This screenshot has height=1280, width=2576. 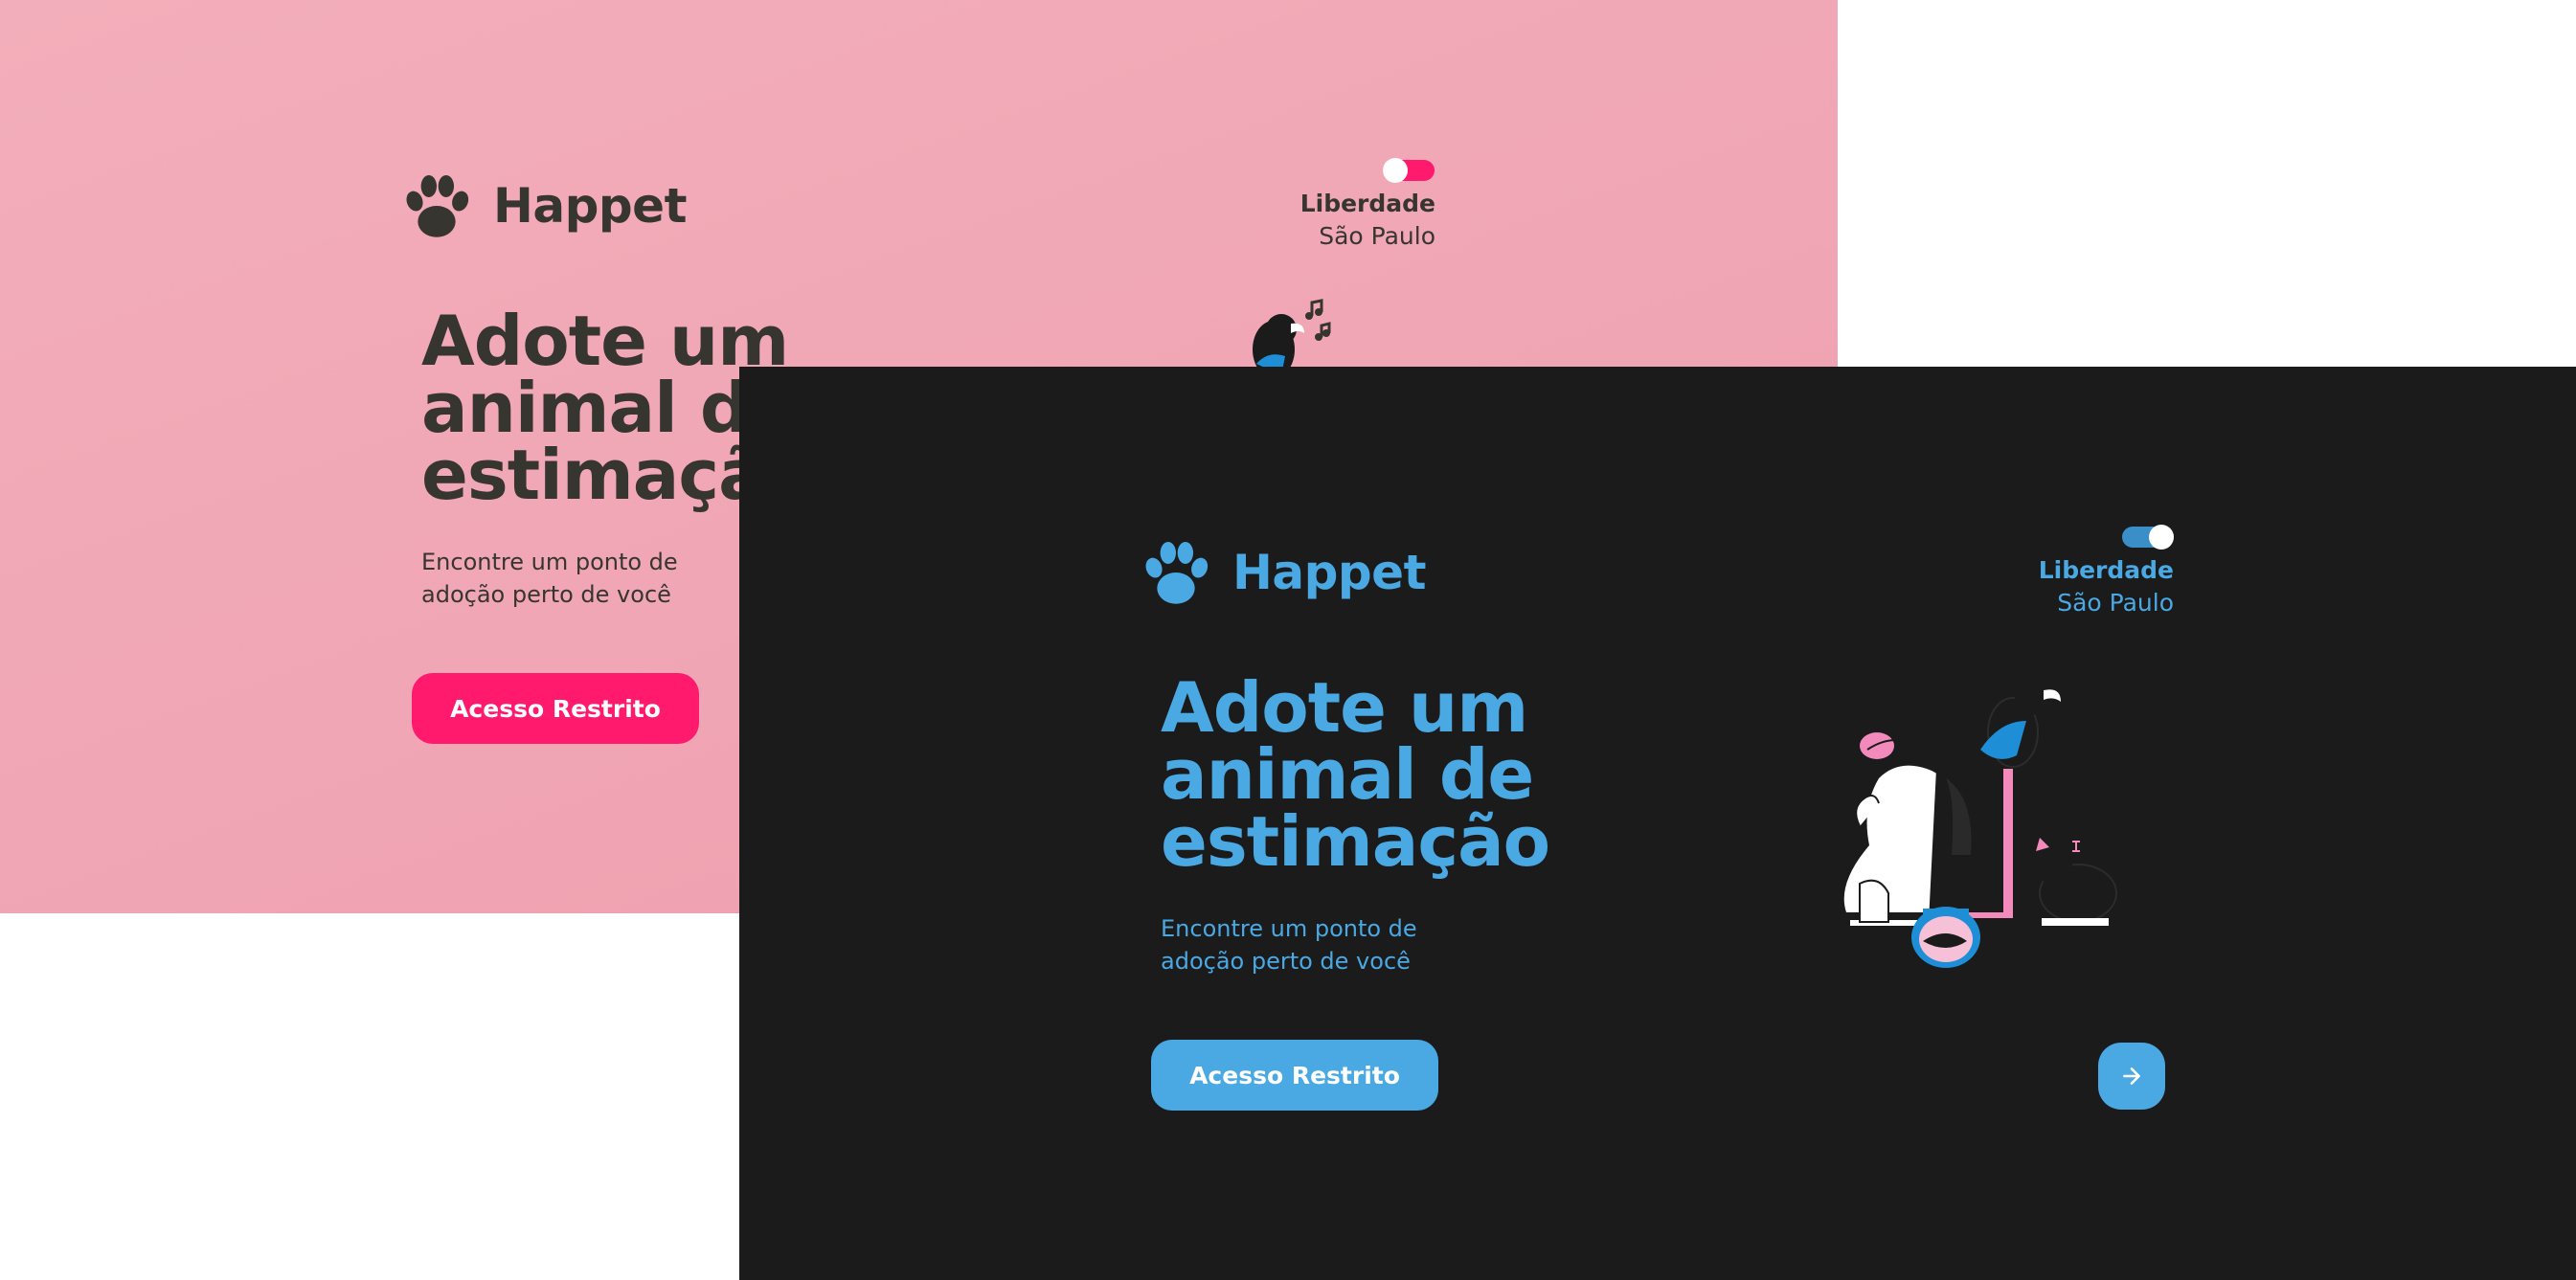 What do you see at coordinates (1355, 841) in the screenshot?
I see `headline-line-3: estimação` at bounding box center [1355, 841].